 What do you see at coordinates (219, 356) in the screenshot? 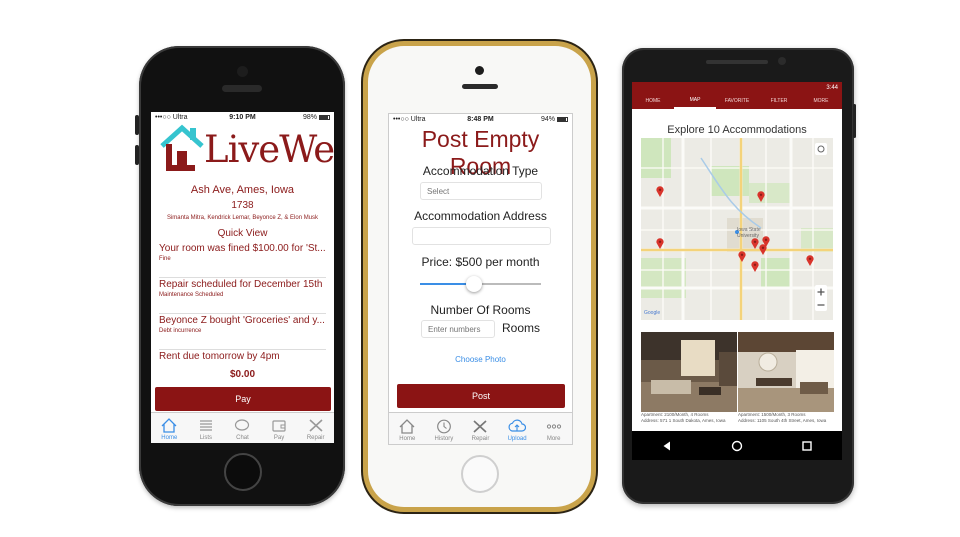
I see `feed-title: Rent due tomorrow by 4pm` at bounding box center [219, 356].